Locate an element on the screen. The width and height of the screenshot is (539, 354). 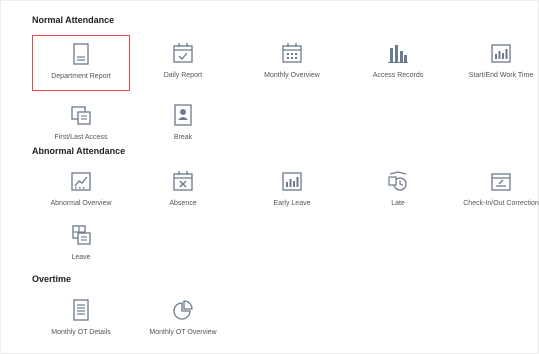
calendar-grid-icon is located at coordinates (292, 53).